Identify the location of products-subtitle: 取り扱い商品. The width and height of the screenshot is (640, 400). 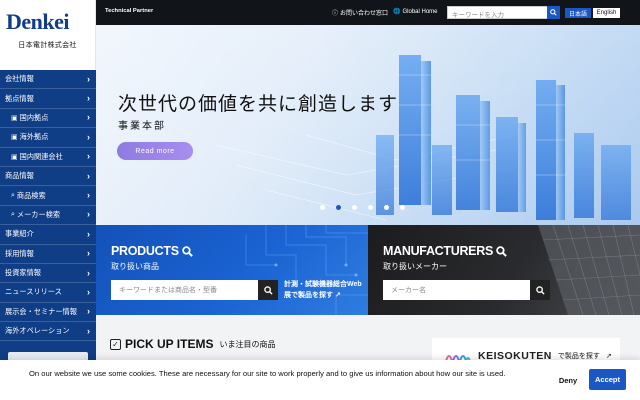
(135, 266).